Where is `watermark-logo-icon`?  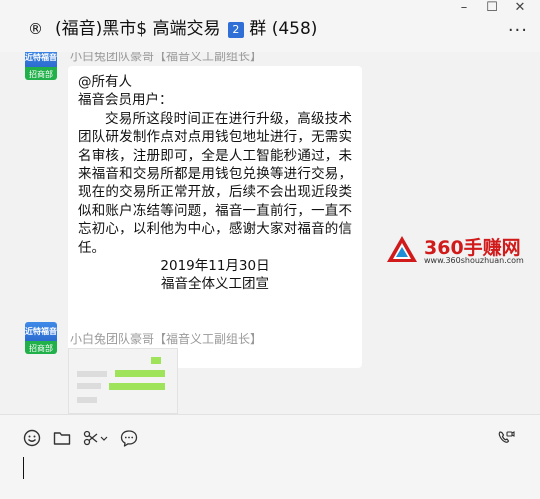
watermark-logo-icon is located at coordinates (402, 249).